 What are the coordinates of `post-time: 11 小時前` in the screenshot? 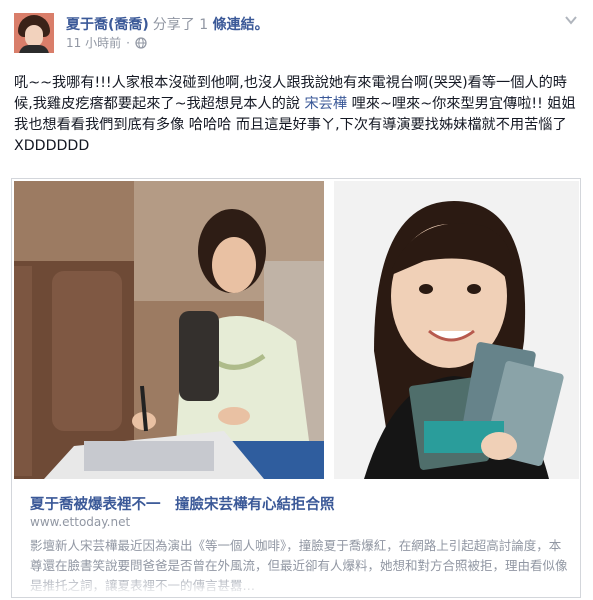 It's located at (93, 42).